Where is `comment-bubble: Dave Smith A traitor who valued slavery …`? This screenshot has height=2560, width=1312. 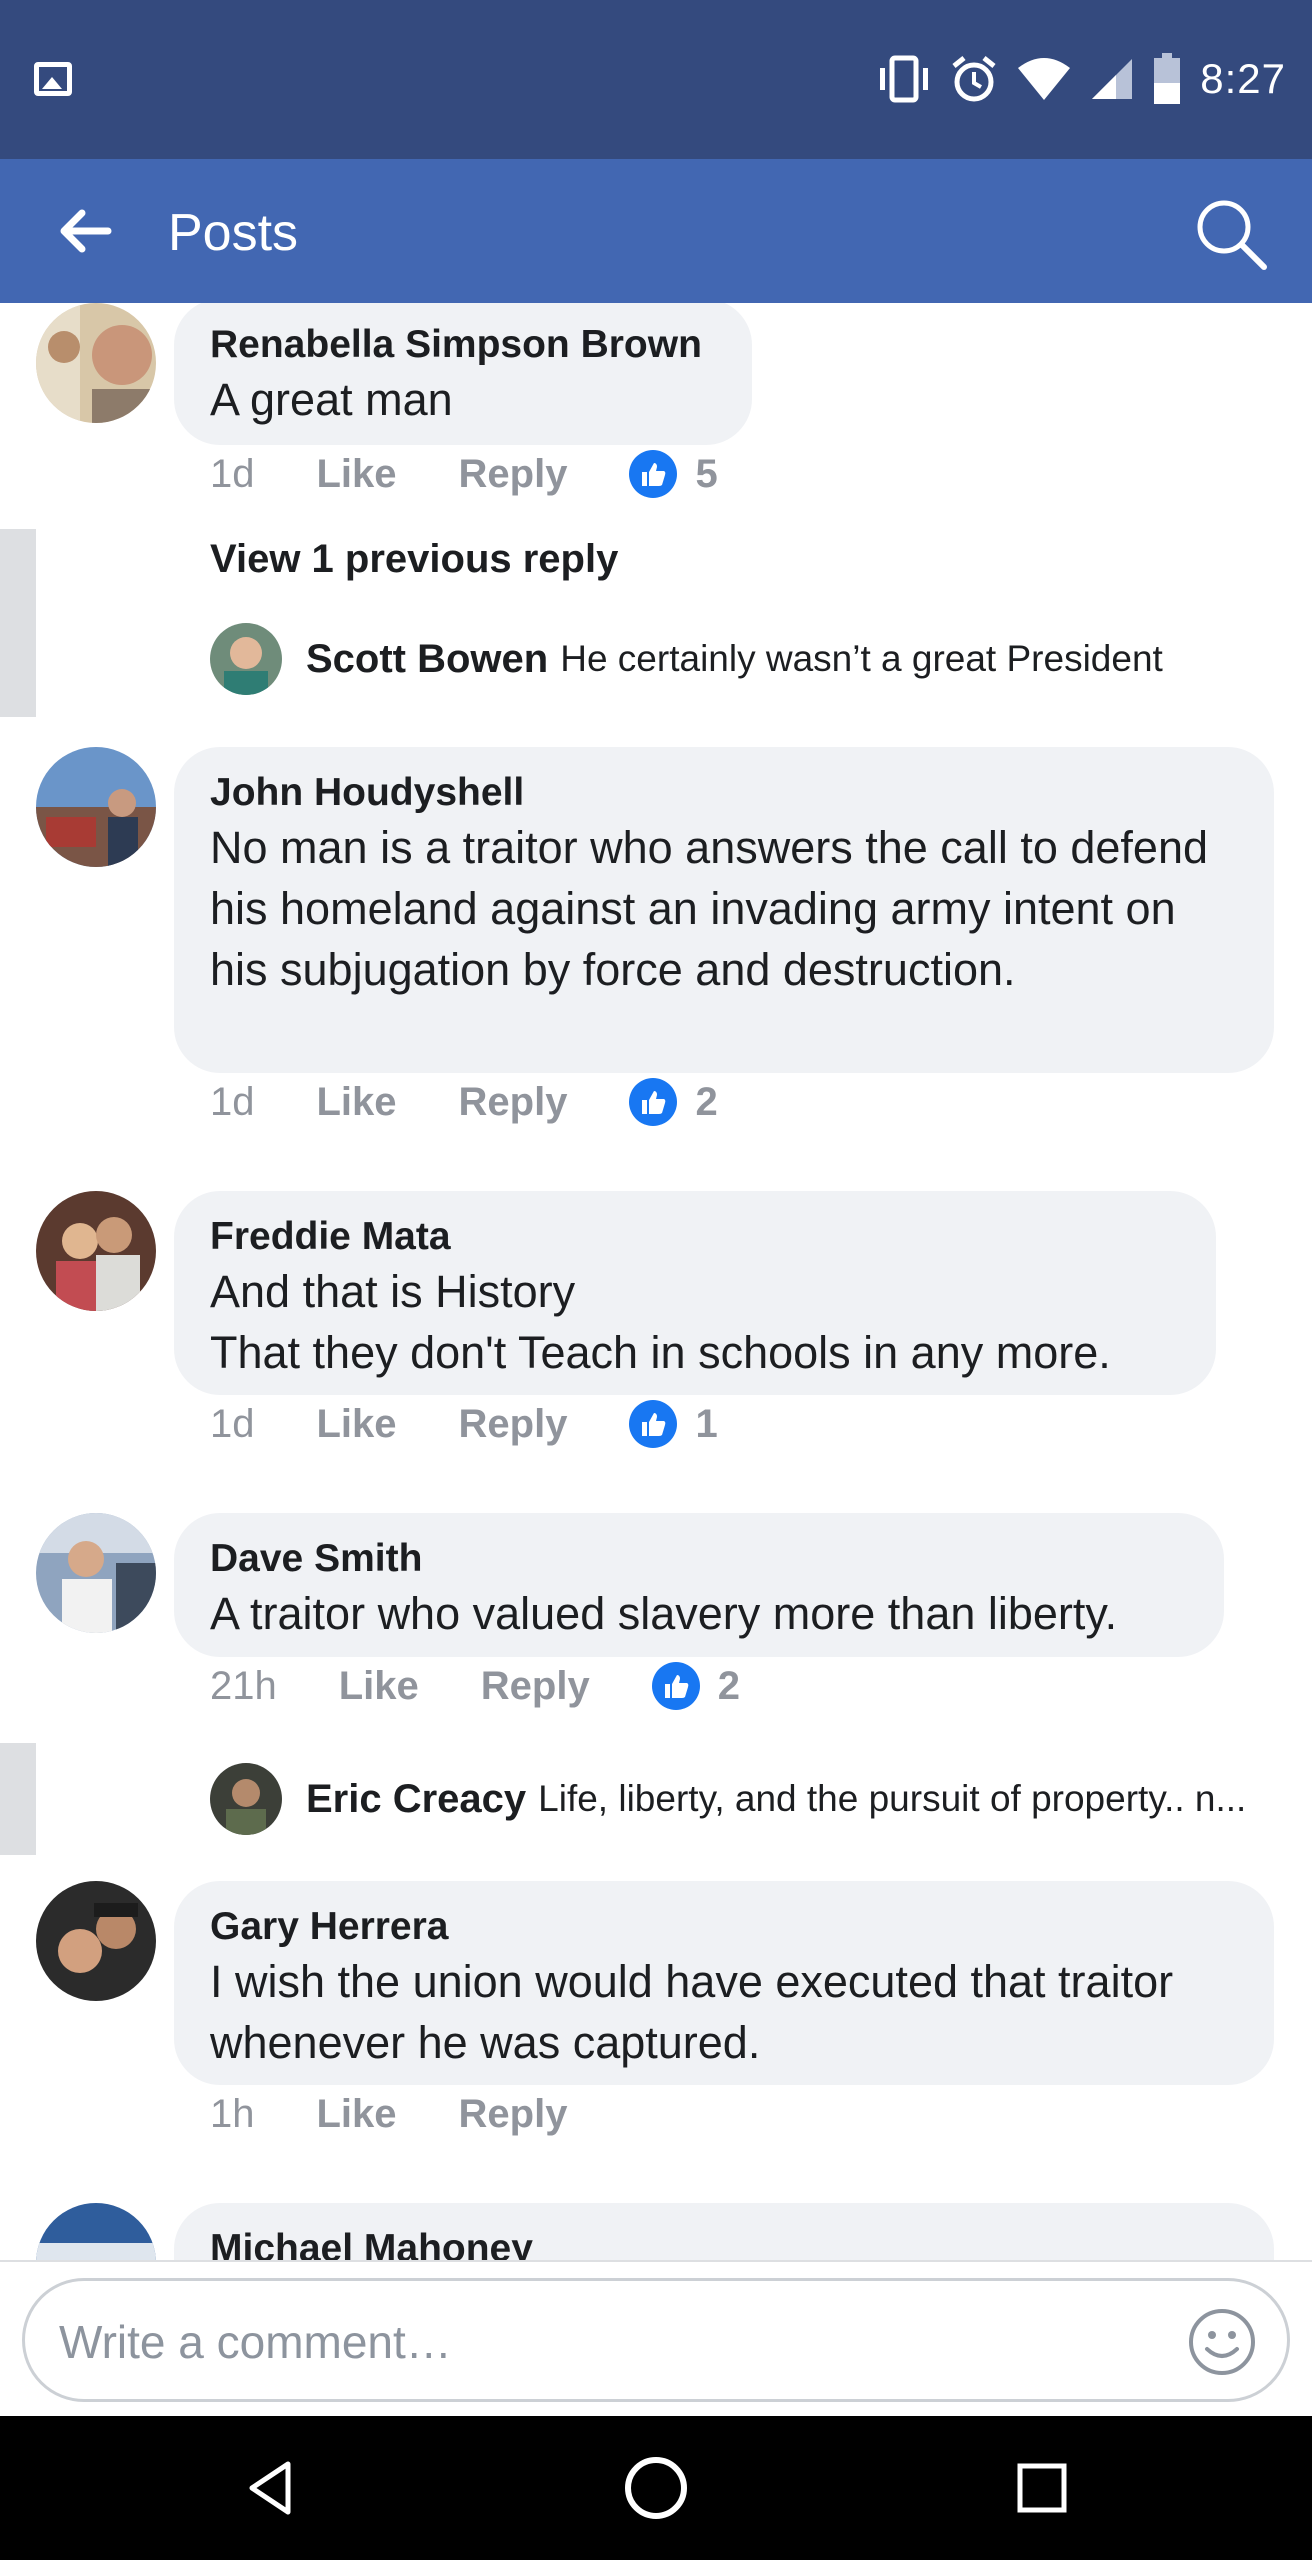 comment-bubble: Dave Smith A traitor who valued slavery … is located at coordinates (699, 1585).